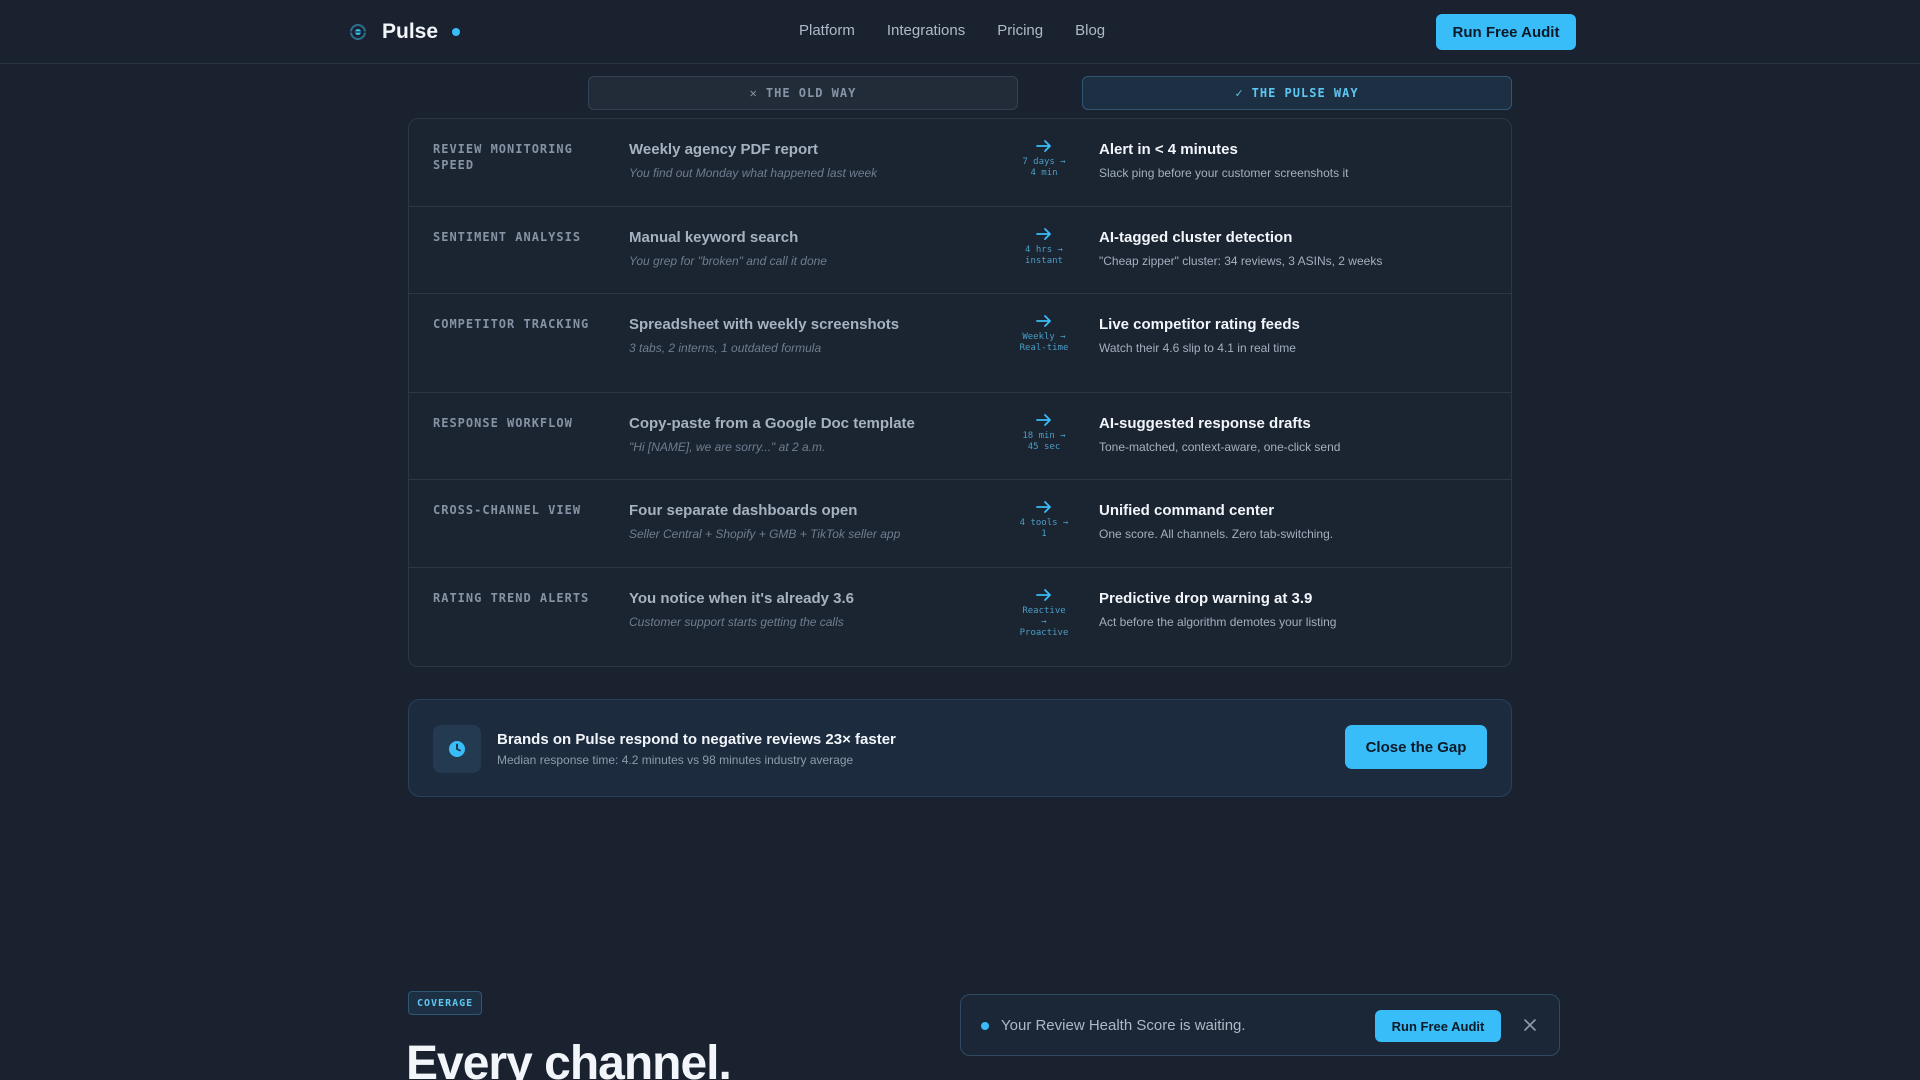 The image size is (1920, 1080). I want to click on old-way-title: You notice when it's already 3.6, so click(742, 598).